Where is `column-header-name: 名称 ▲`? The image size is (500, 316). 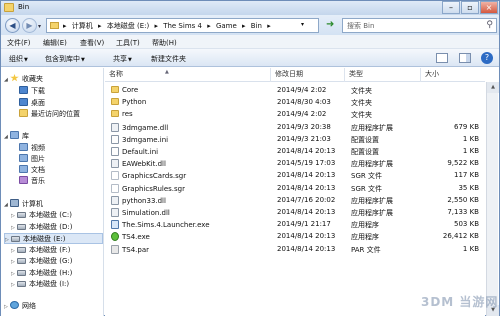
column-header-name: 名称 ▲ is located at coordinates (188, 75).